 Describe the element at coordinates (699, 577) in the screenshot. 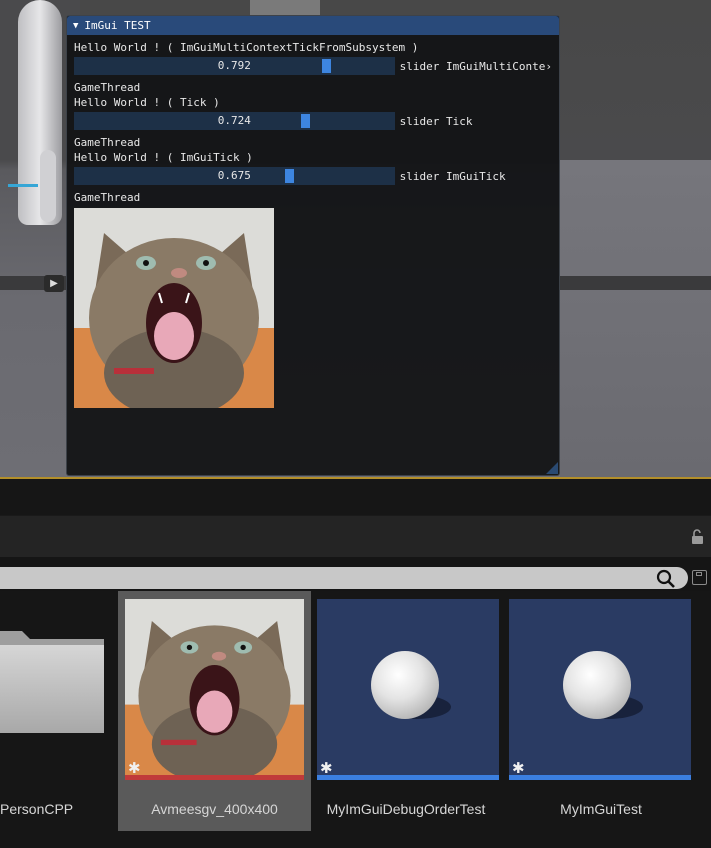

I see `save-icon` at that location.